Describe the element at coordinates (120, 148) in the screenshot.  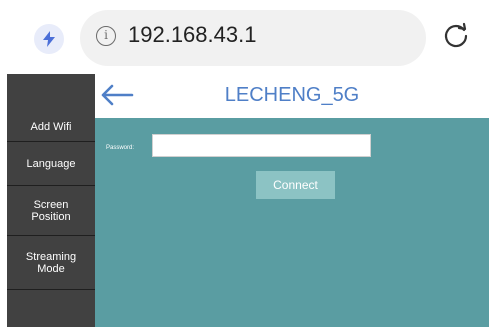
I see `password-label: Password:` at that location.